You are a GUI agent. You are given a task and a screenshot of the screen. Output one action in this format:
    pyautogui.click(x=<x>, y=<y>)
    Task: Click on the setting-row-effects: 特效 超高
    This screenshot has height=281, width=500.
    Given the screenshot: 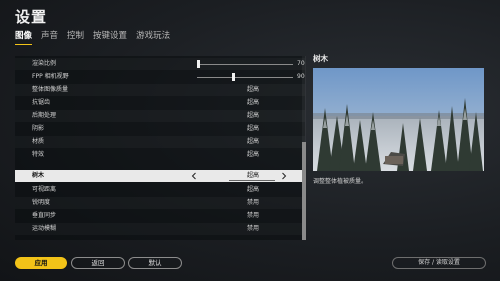 What is the action you would take?
    pyautogui.click(x=160, y=155)
    